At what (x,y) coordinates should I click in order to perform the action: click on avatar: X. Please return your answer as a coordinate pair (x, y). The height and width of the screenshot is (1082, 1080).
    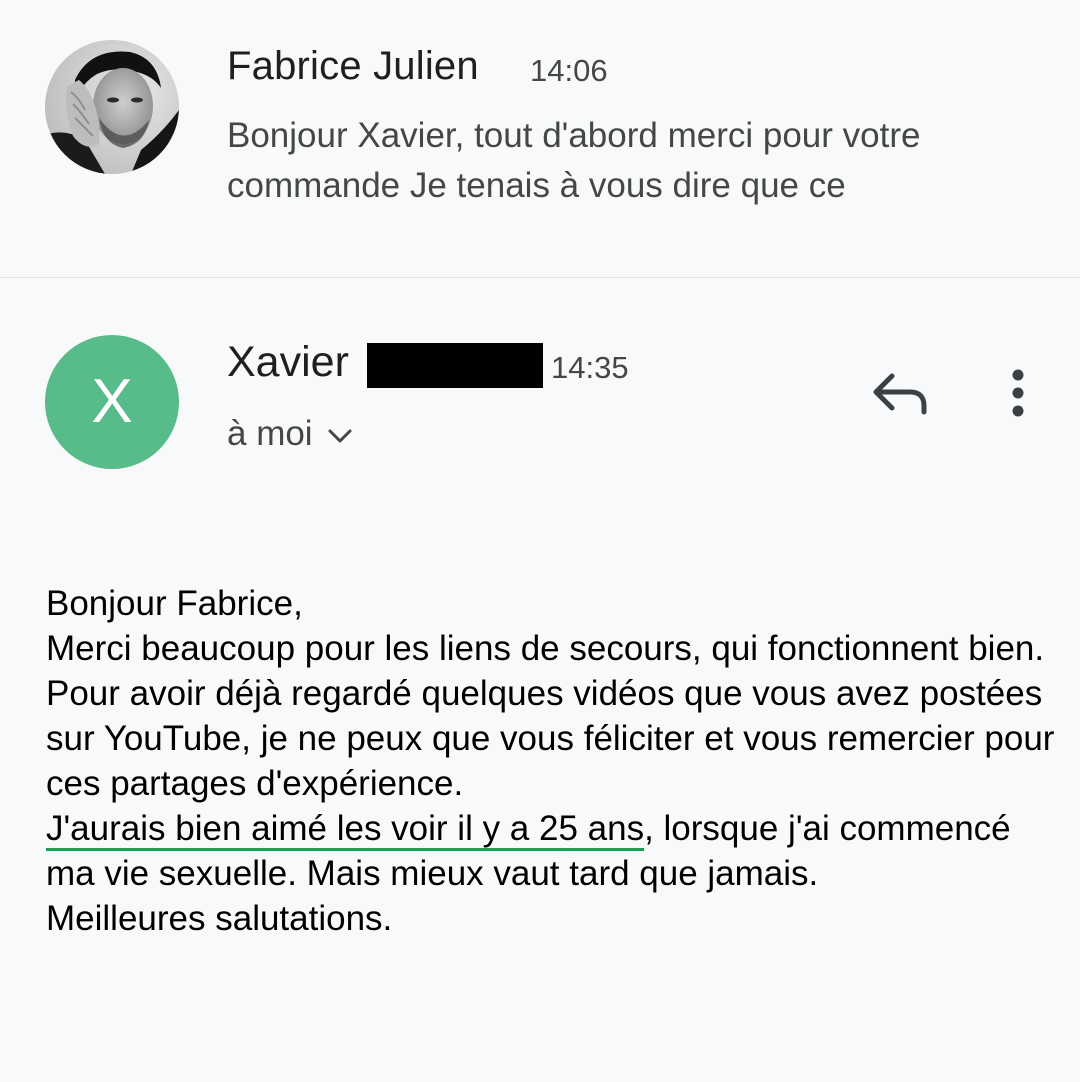
    Looking at the image, I should click on (112, 402).